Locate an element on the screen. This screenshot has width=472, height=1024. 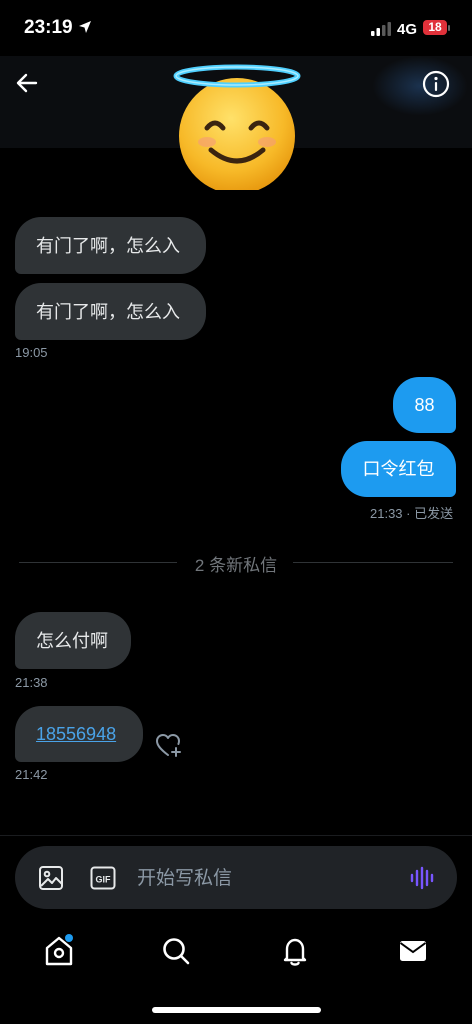
message-composer: GIF is located at coordinates (236, 877).